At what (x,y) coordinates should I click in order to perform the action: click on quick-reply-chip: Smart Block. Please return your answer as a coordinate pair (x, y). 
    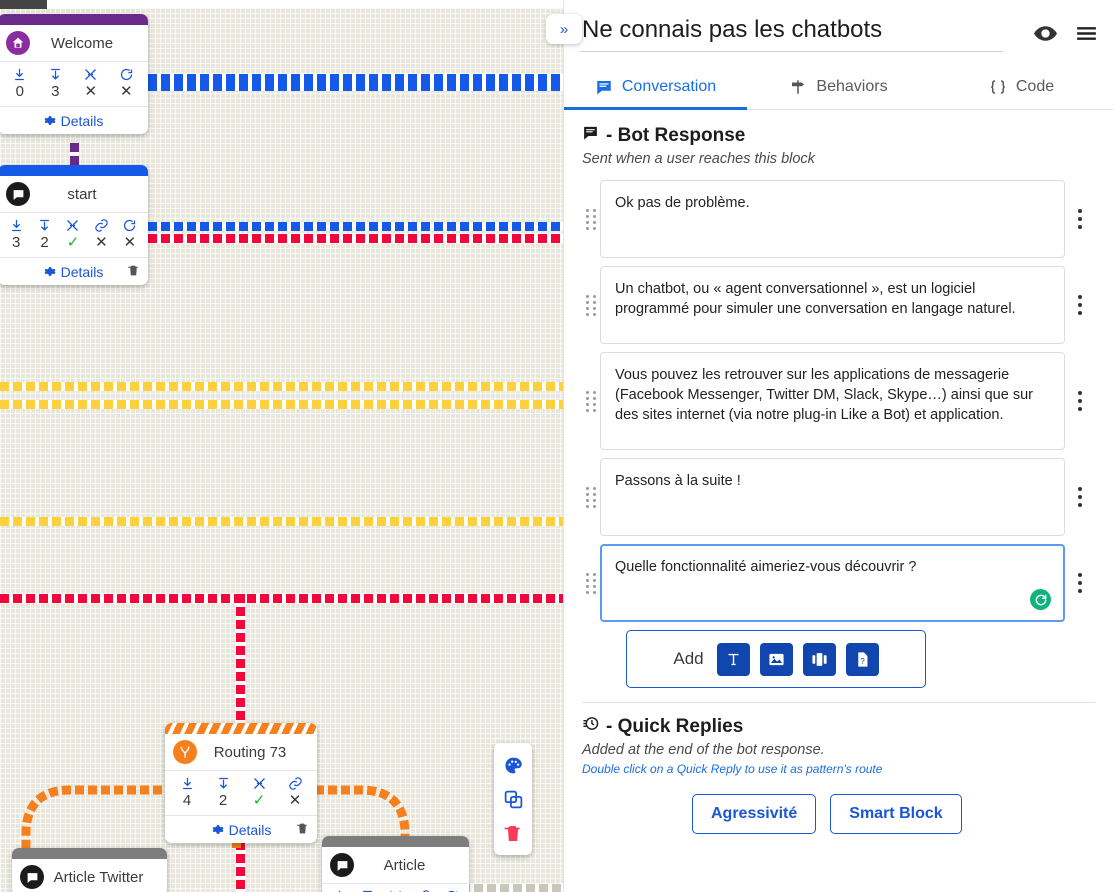
    Looking at the image, I should click on (896, 814).